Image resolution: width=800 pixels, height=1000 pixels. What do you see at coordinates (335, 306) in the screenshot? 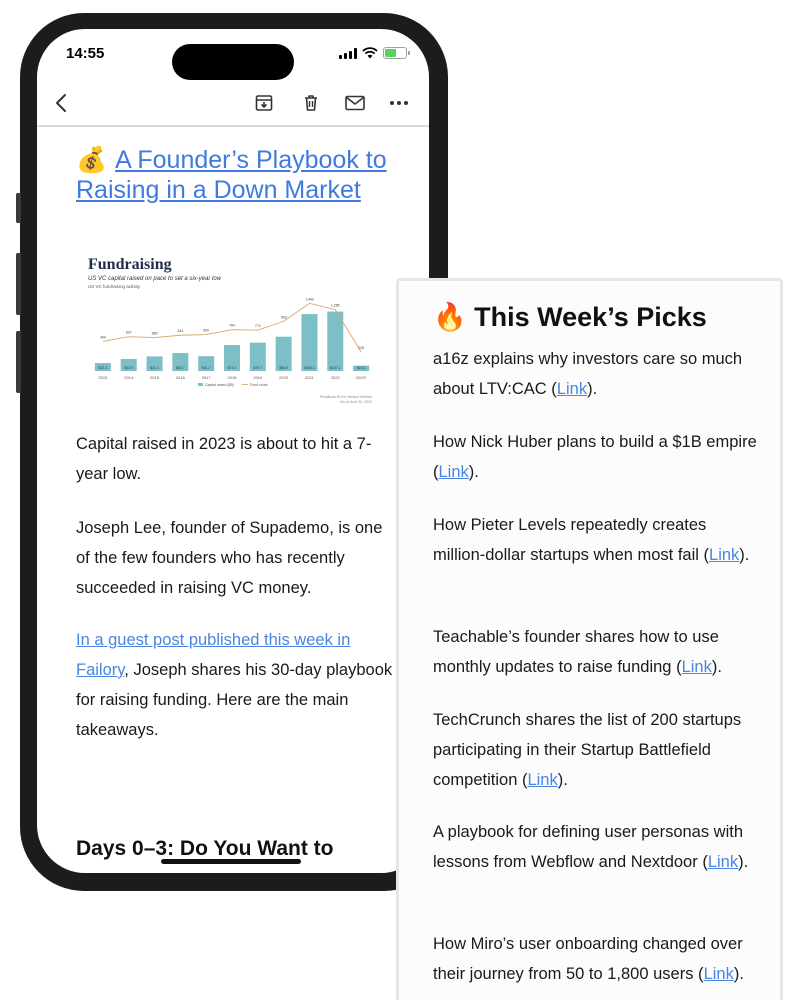
I see `chart-line-label: 1,285` at bounding box center [335, 306].